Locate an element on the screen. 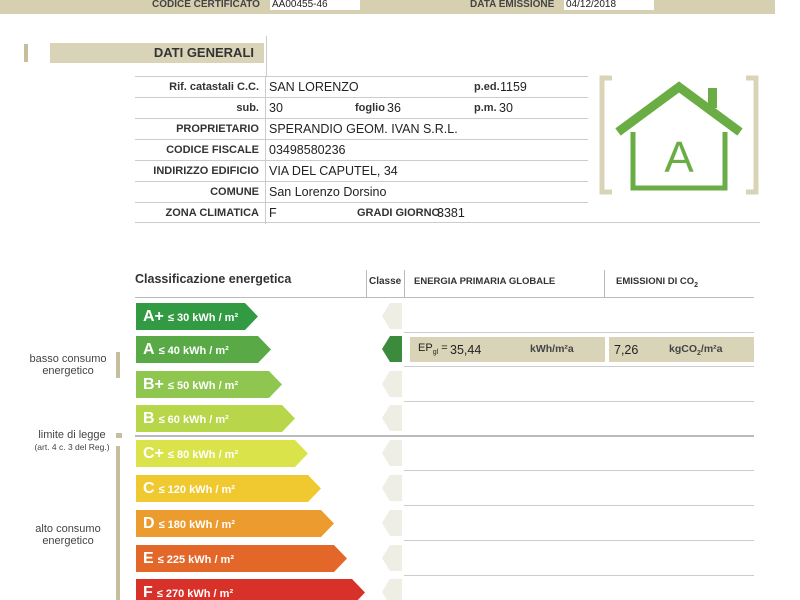 This screenshot has width=800, height=600. row-municipality: COMUNE San Lorenzo Dorsino is located at coordinates (361, 192).